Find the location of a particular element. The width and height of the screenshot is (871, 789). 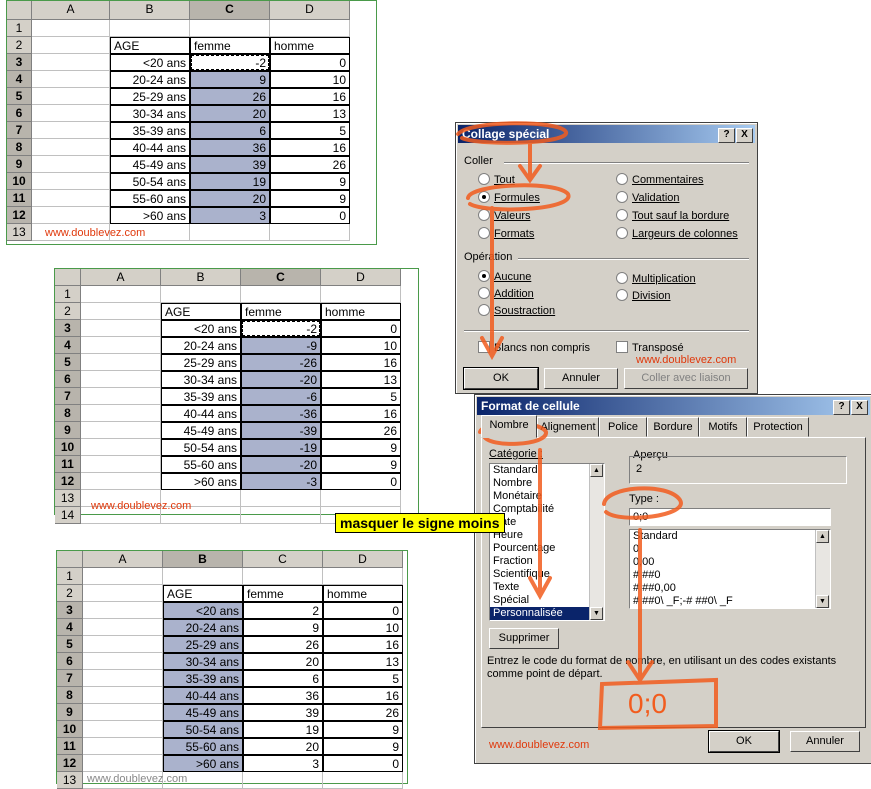

column-header-d: D is located at coordinates (363, 559).